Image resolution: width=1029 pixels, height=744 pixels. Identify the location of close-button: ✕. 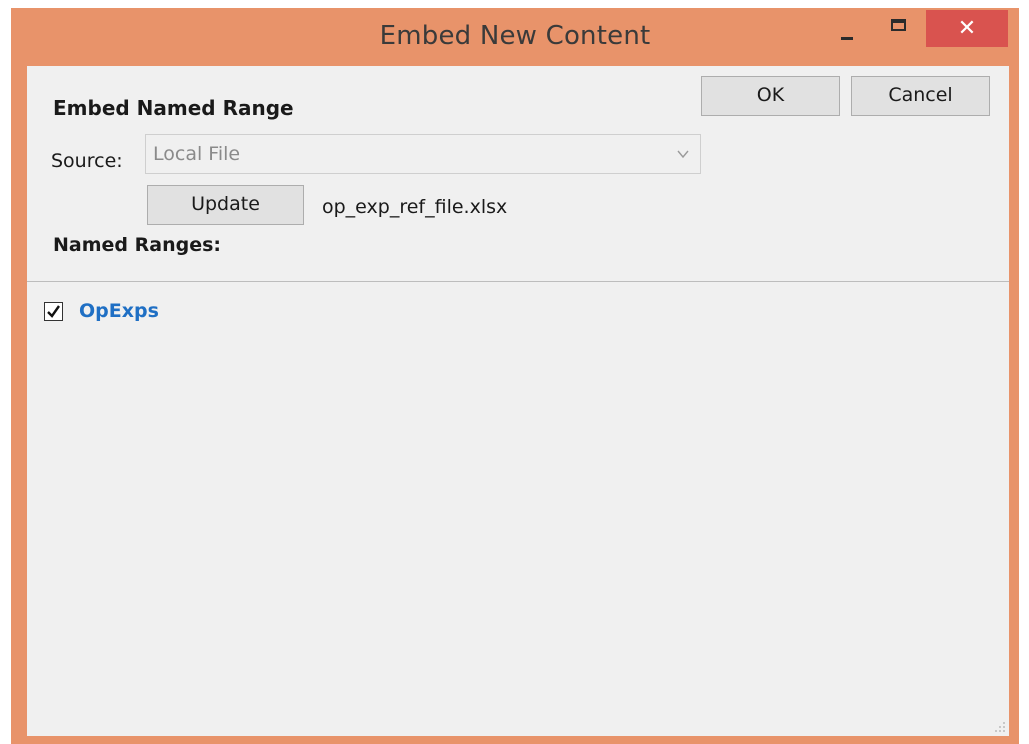
(967, 28).